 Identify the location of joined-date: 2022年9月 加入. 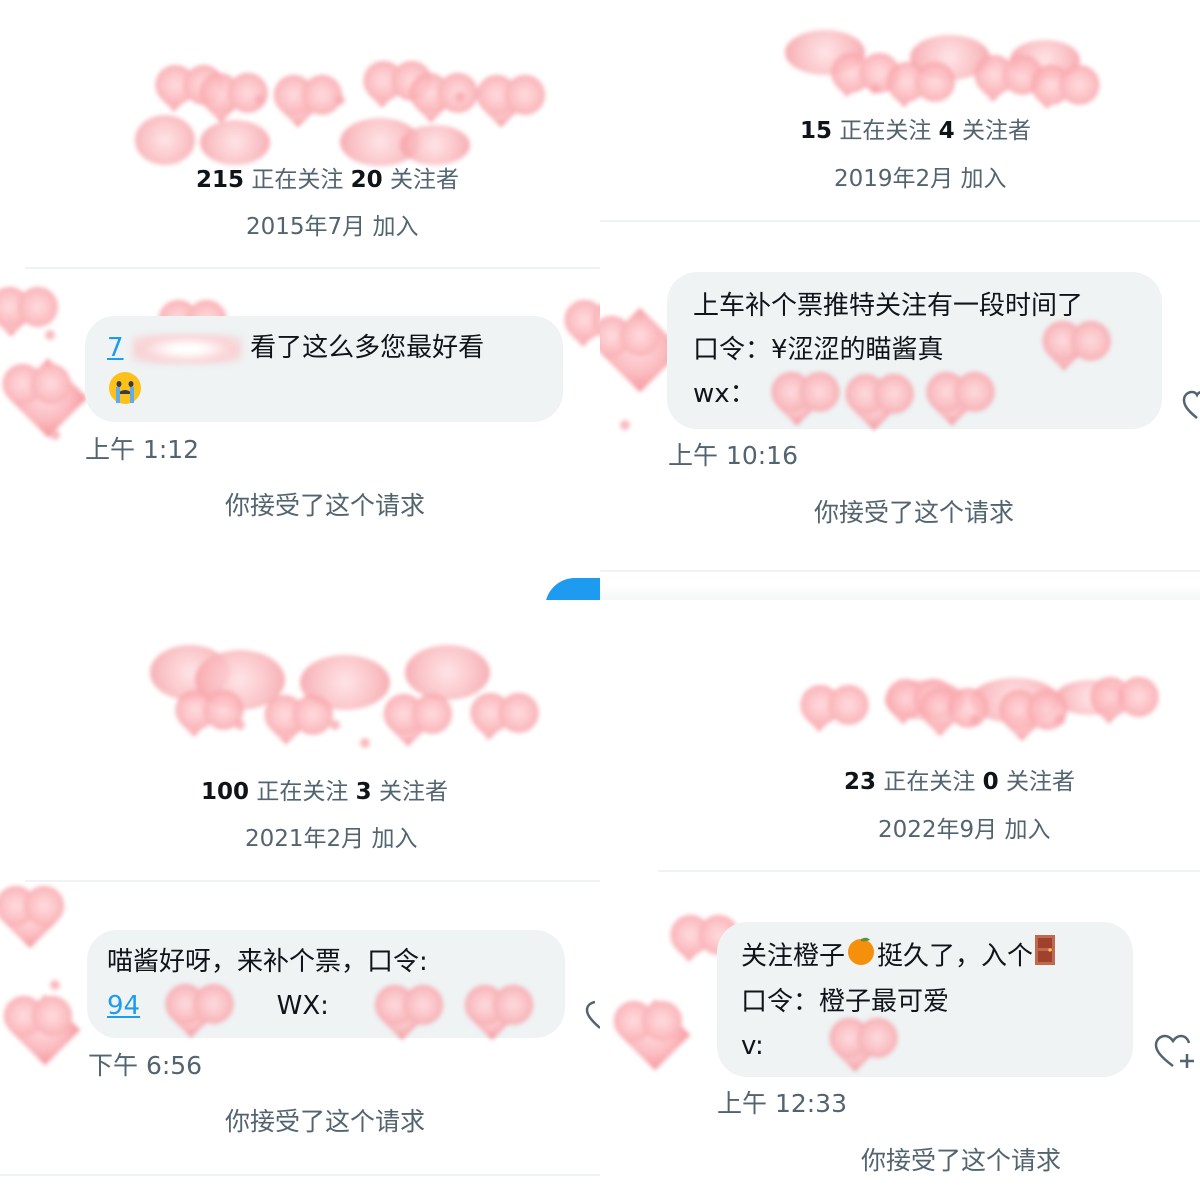
(964, 830).